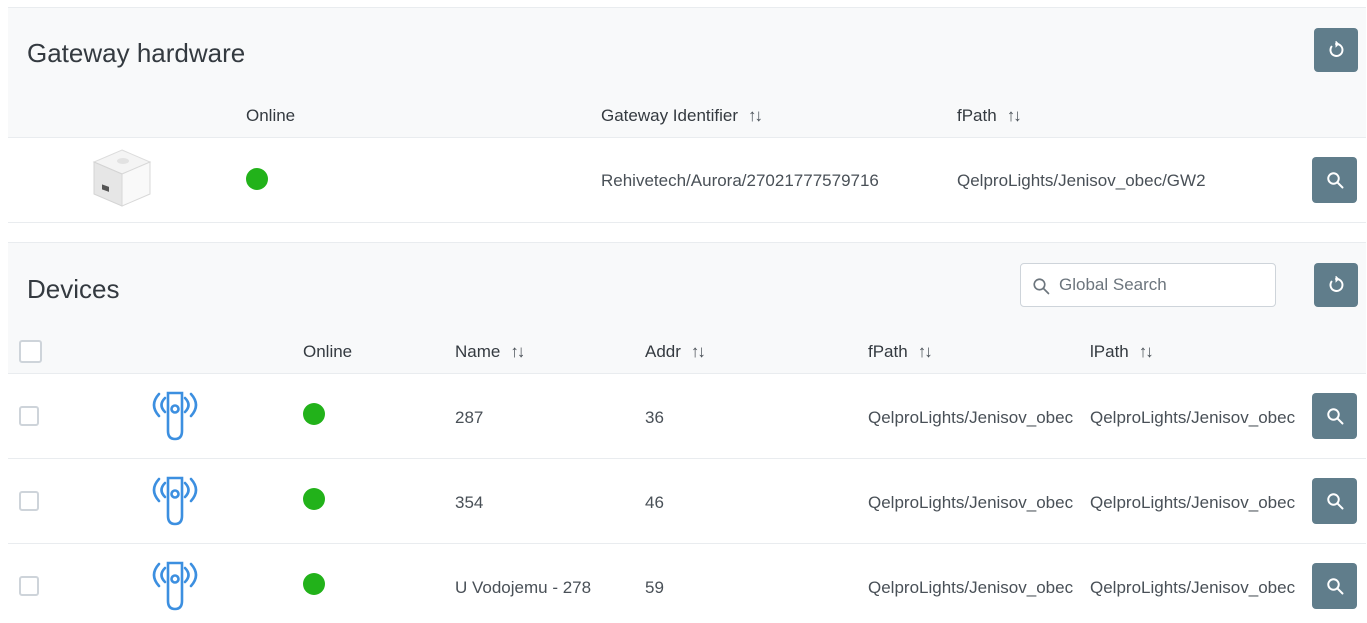  Describe the element at coordinates (988, 116) in the screenshot. I see `gateway-col-fpath: fPath ↑↓` at that location.